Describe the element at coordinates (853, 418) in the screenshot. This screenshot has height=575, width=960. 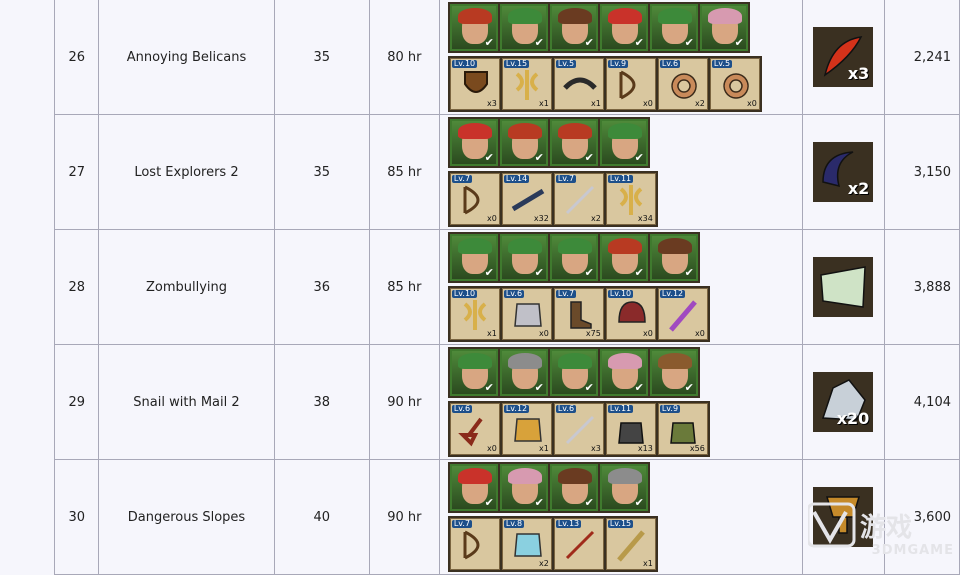
I see `reward-quantity: x20` at that location.